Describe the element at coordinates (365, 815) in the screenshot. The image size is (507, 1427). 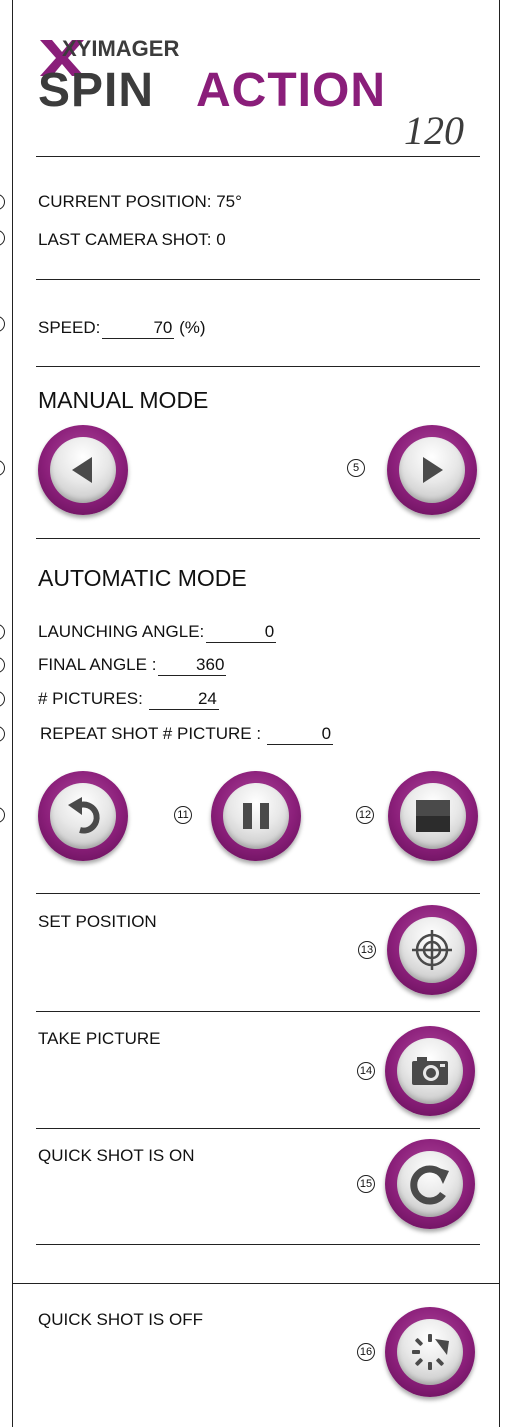
I see `marker-12: 12` at that location.